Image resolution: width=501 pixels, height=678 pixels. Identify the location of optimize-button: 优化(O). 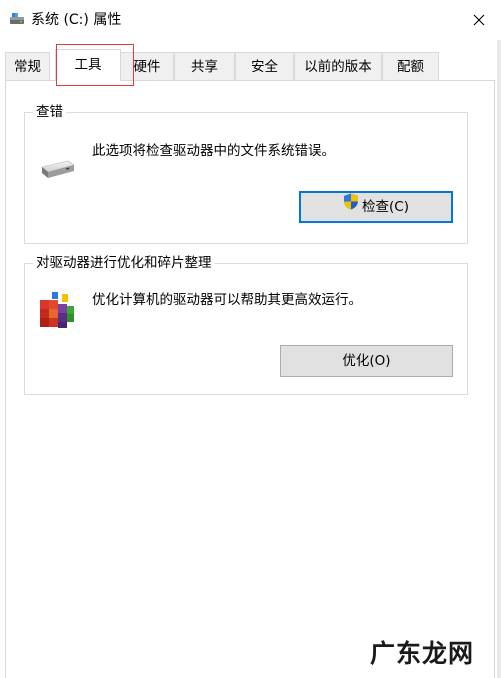
(366, 361).